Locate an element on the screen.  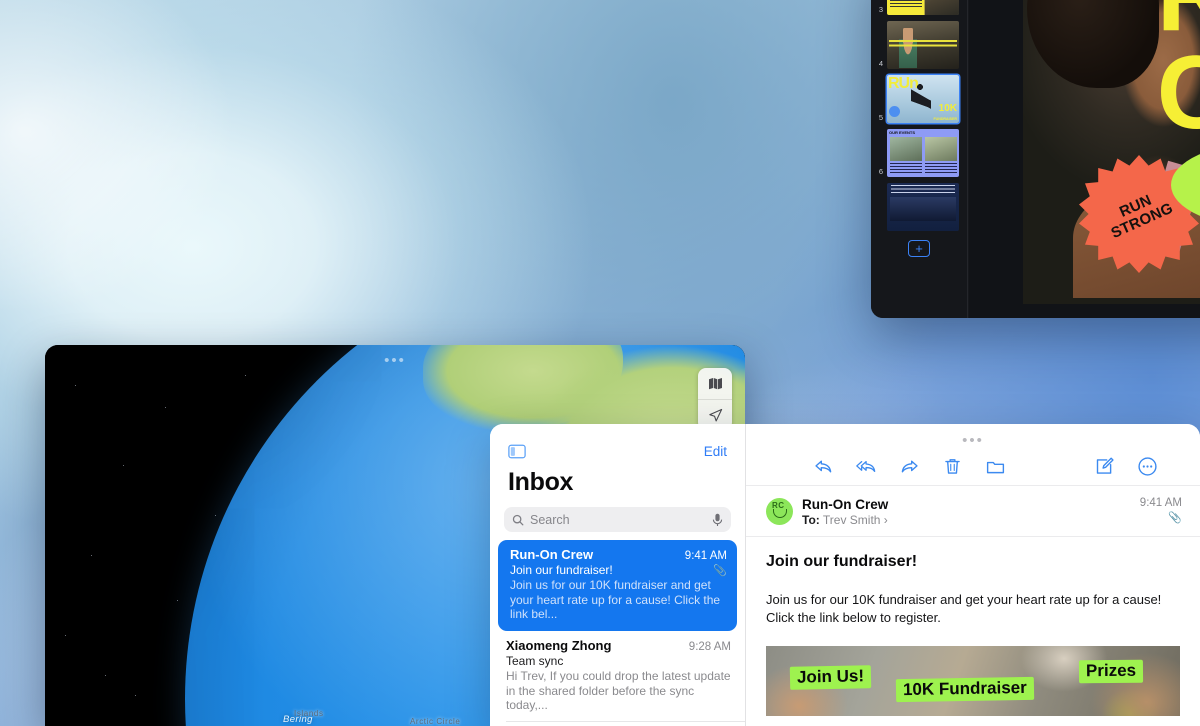
map-controls is located at coordinates (715, 399).